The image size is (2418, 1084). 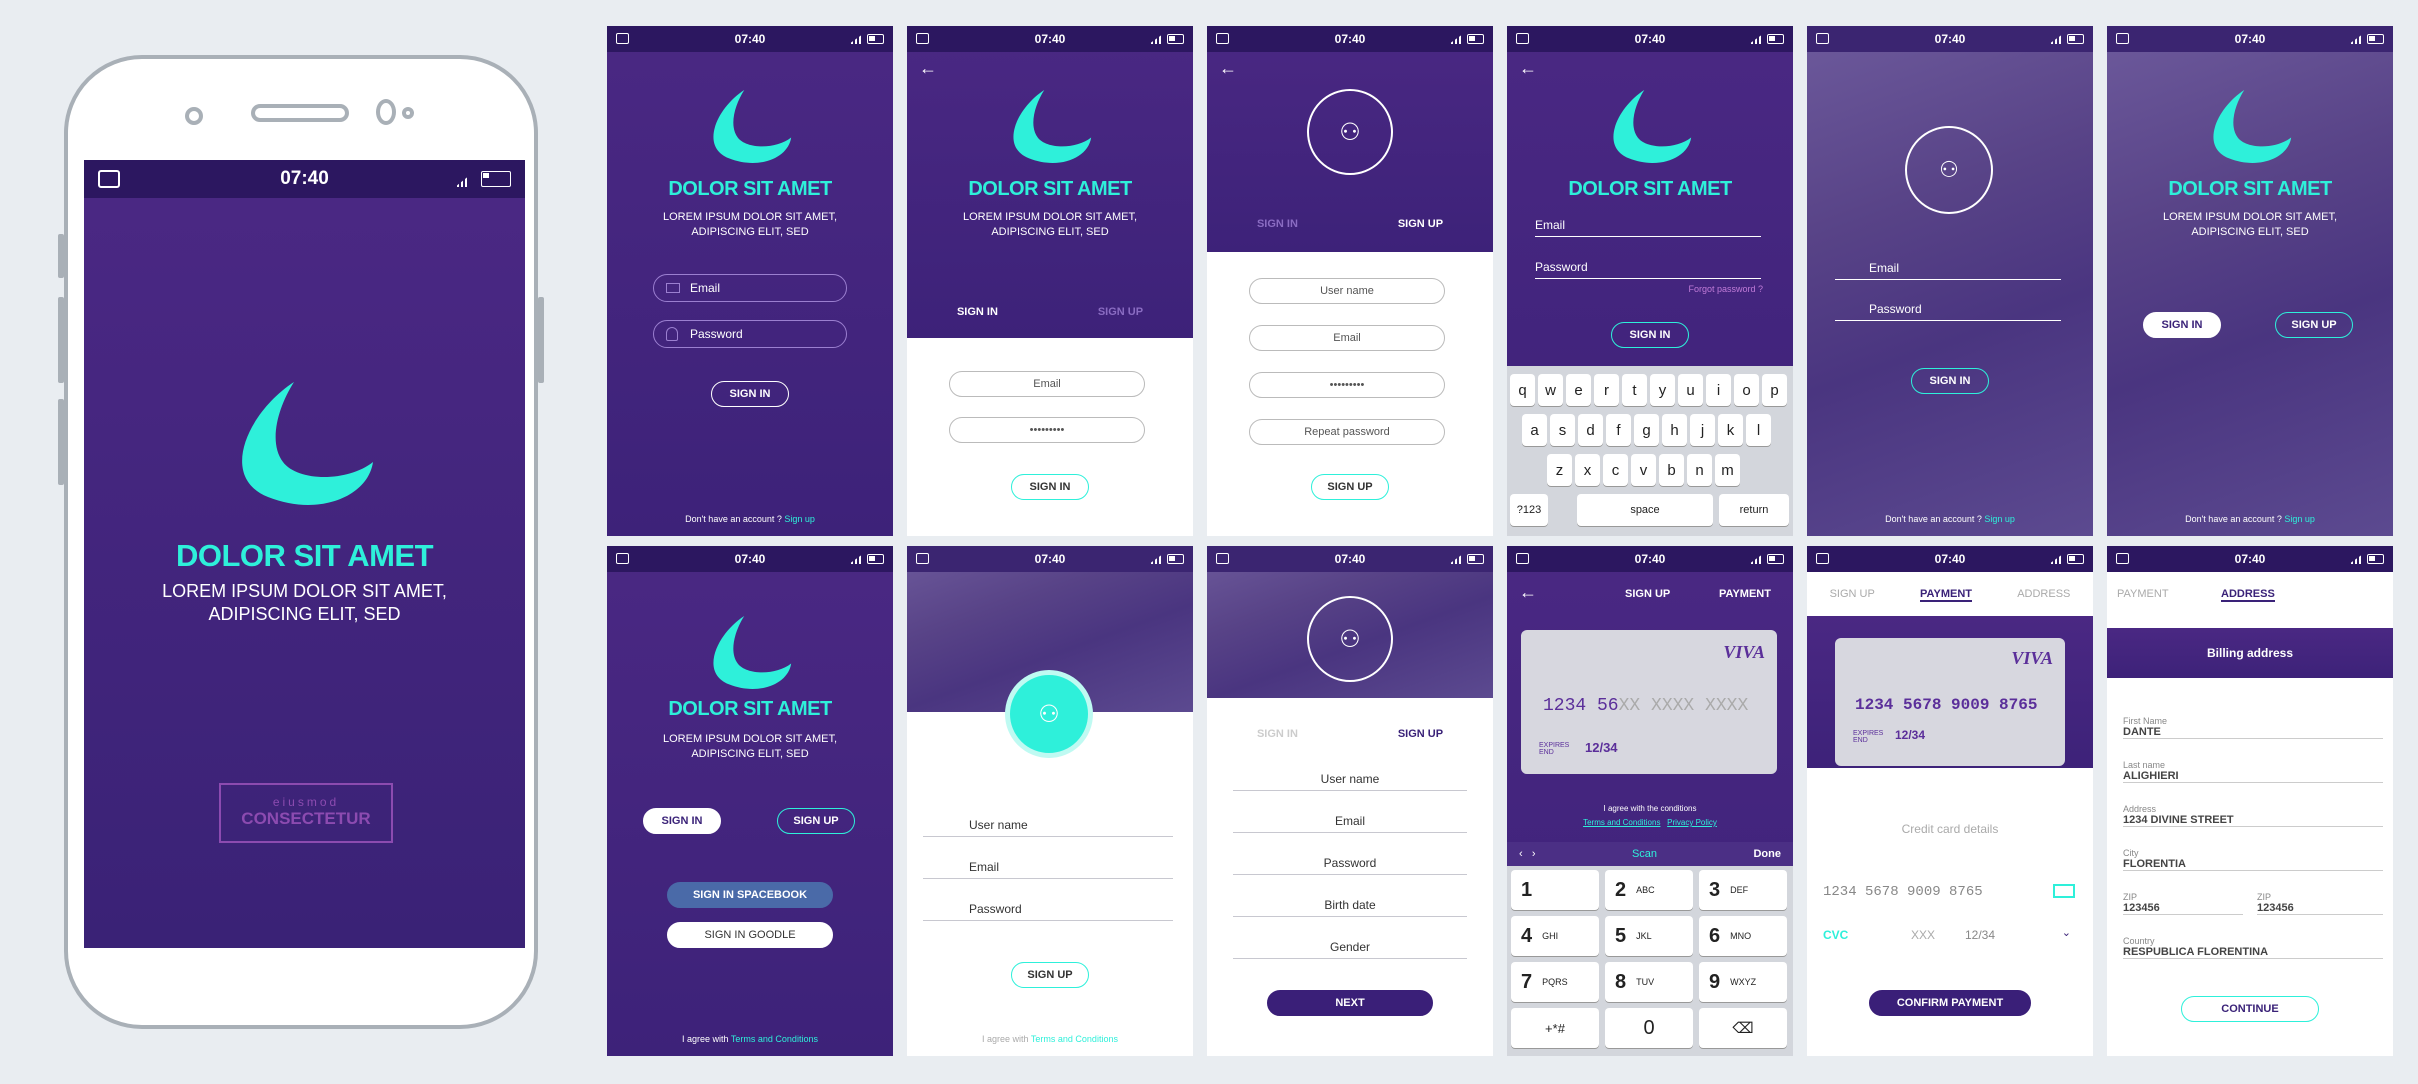 I want to click on key-h: h, so click(x=1674, y=430).